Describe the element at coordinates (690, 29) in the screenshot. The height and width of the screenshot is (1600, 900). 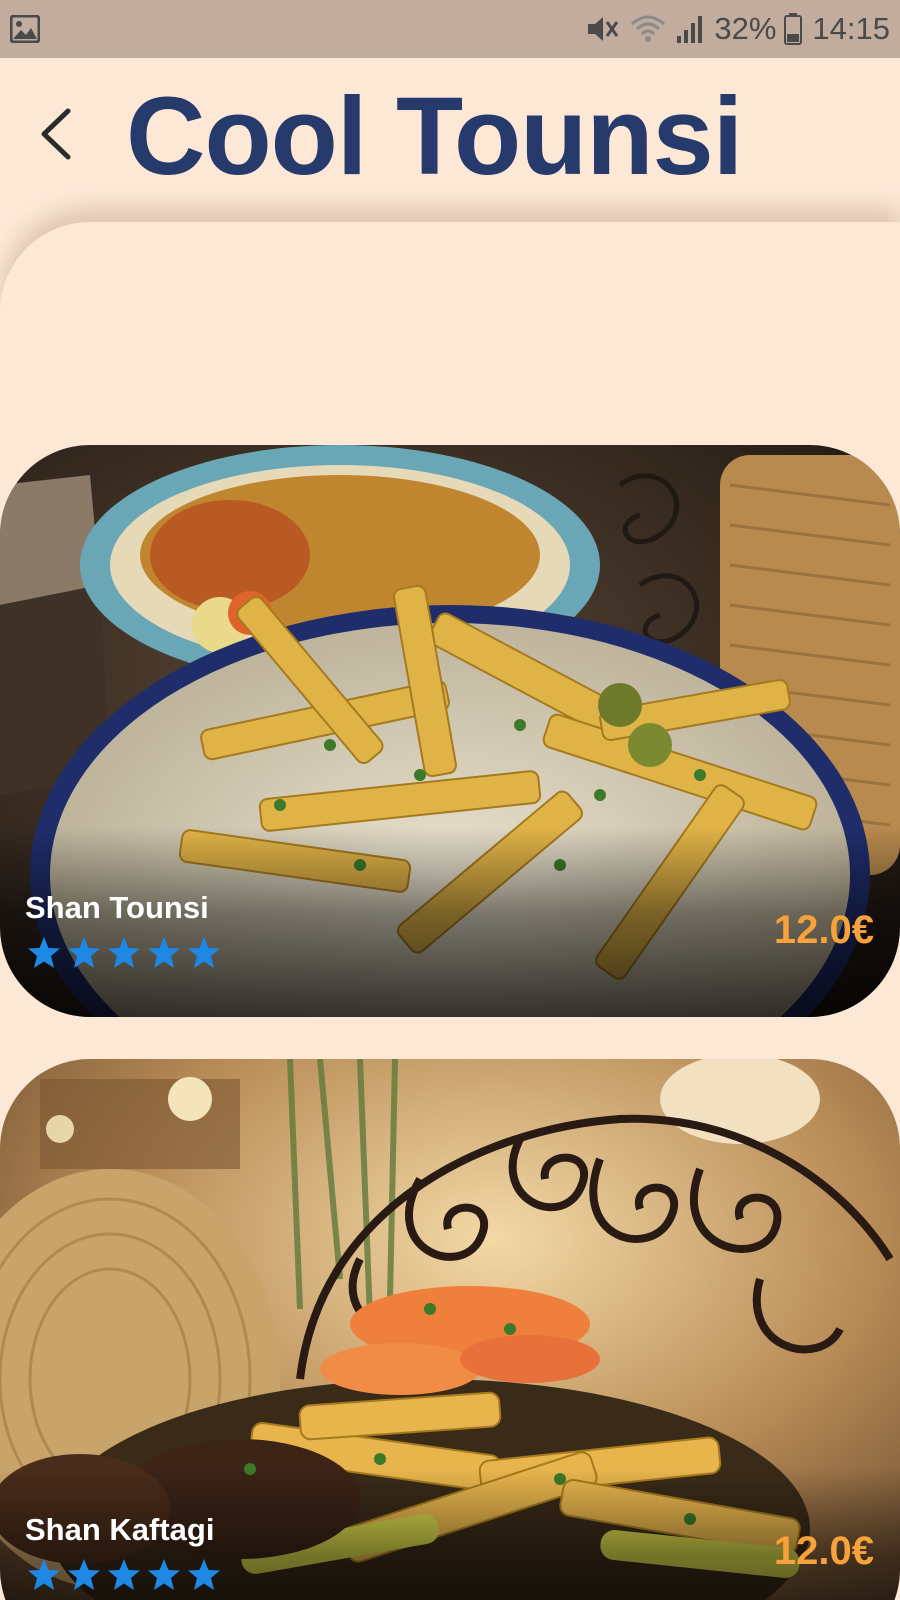
I see `signal-icon` at that location.